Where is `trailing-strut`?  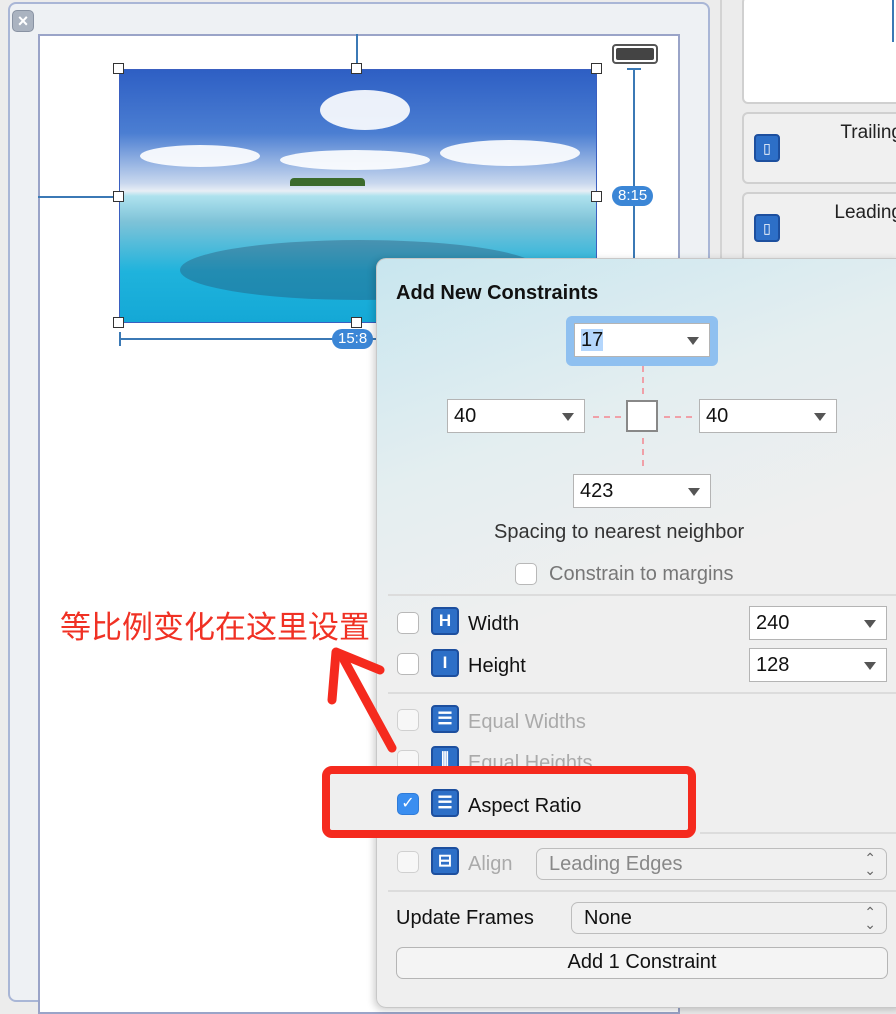
trailing-strut is located at coordinates (678, 417).